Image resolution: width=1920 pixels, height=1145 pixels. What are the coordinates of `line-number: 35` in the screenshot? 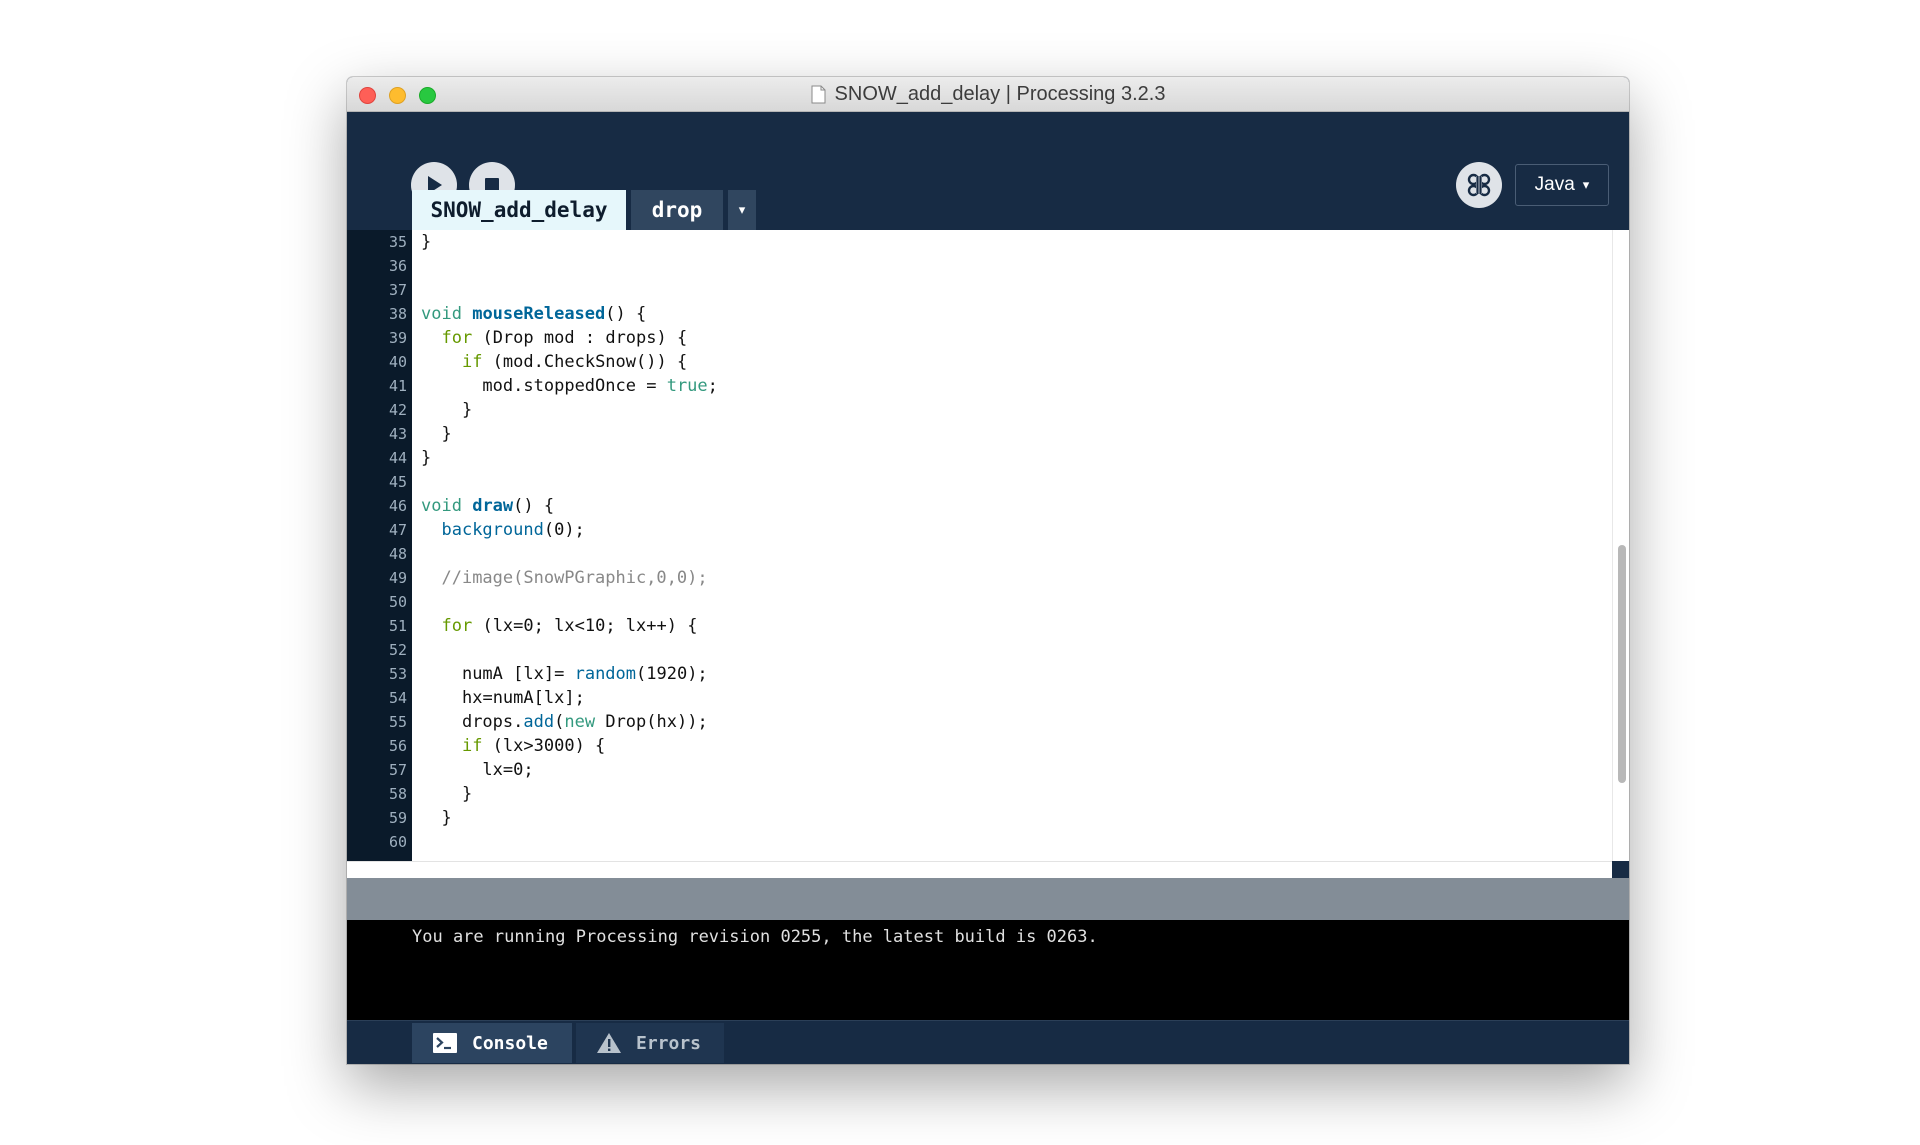 It's located at (397, 242).